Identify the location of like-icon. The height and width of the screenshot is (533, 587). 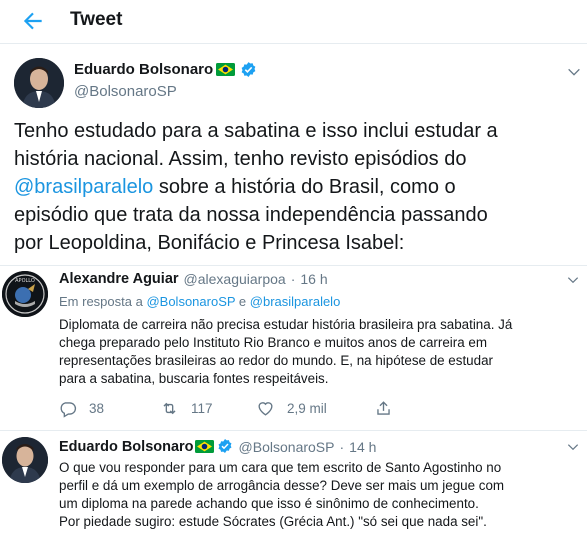
(265, 409).